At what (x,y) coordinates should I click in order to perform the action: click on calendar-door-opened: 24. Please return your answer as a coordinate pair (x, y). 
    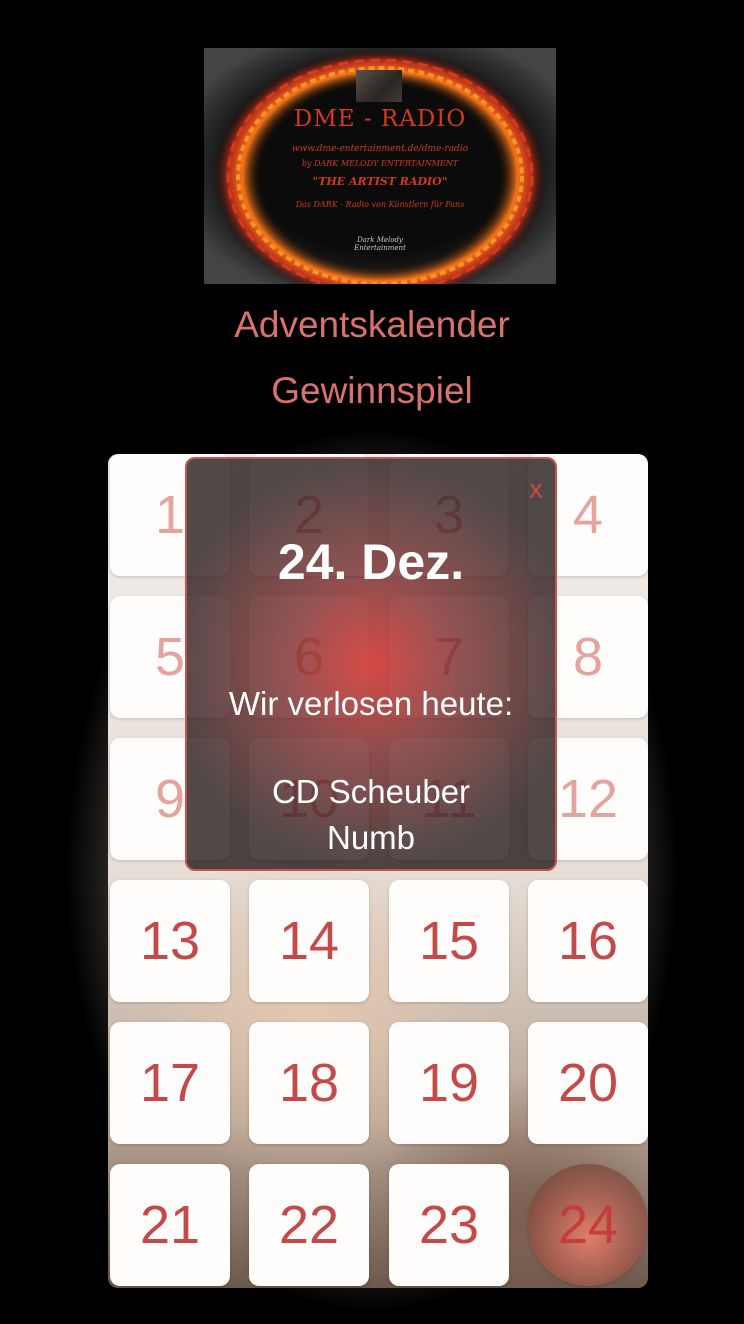
    Looking at the image, I should click on (588, 1225).